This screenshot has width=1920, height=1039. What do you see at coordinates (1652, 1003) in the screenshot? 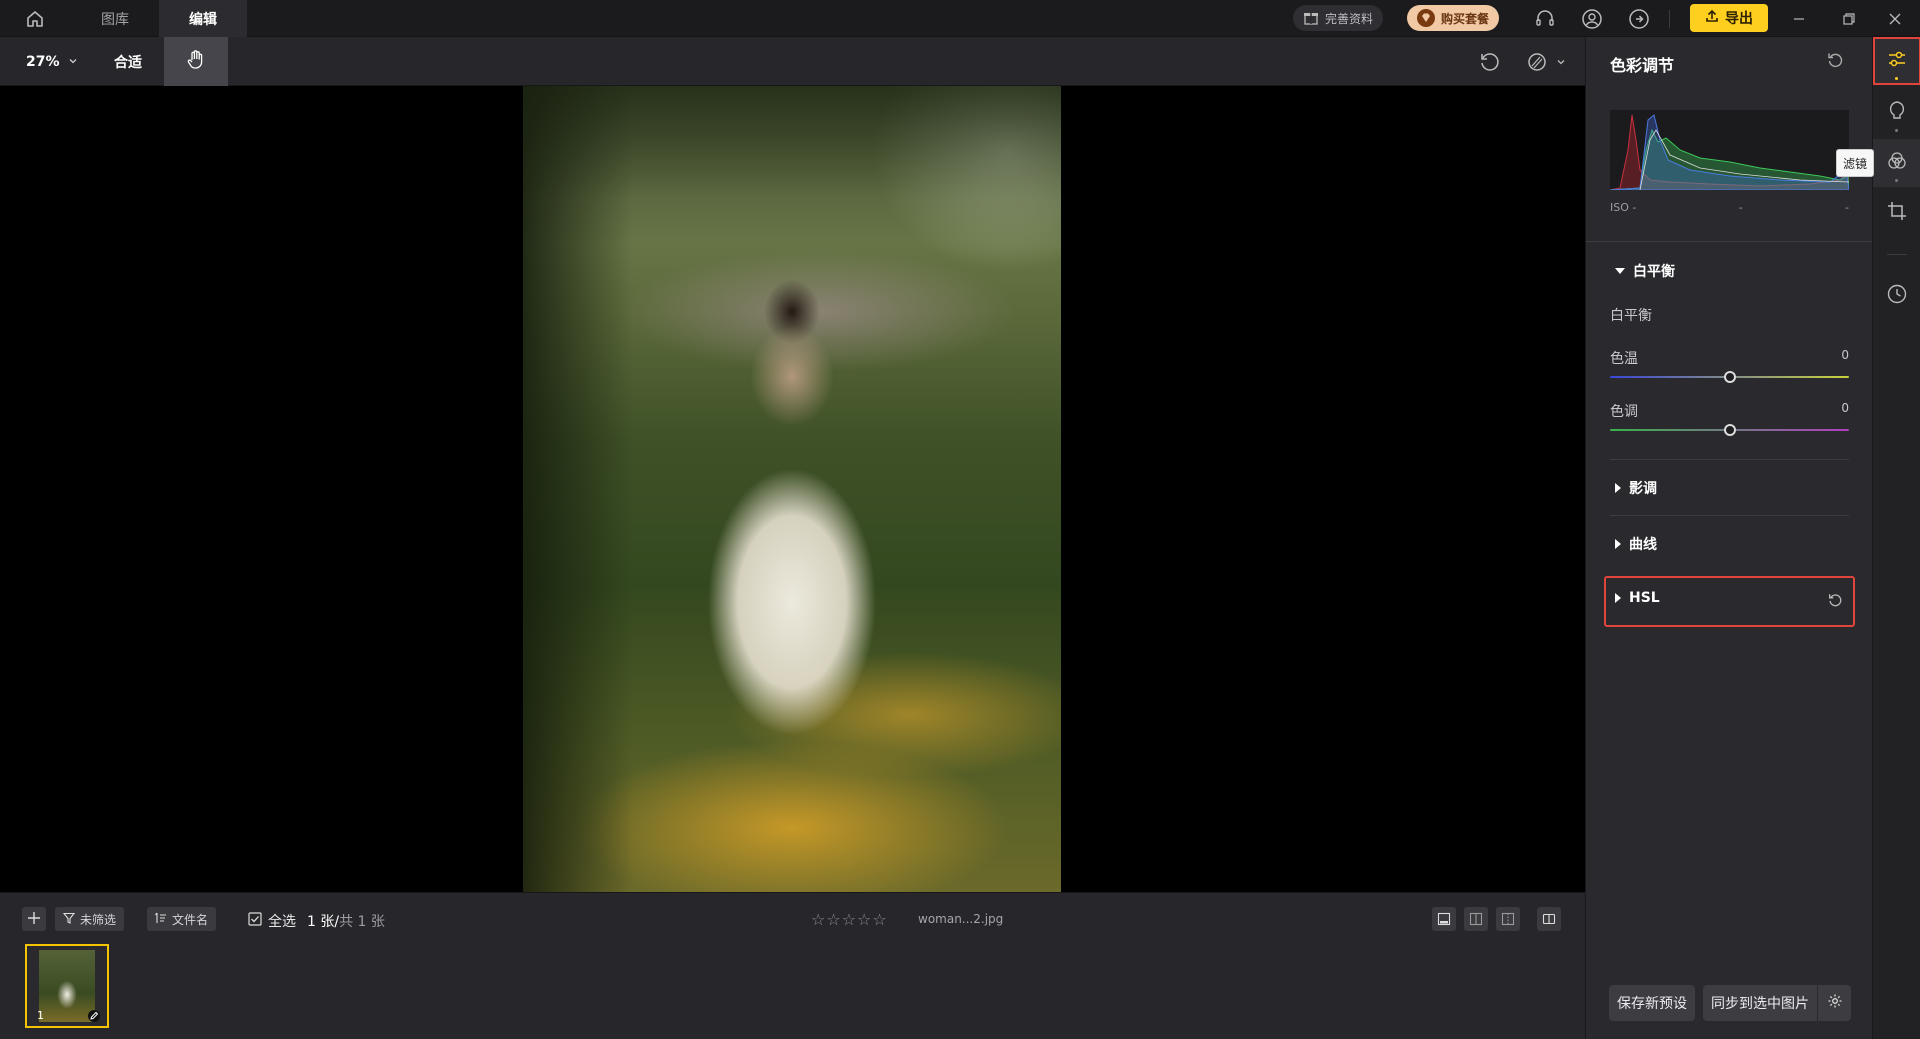
I see `save-preset-button: 保存新预设` at bounding box center [1652, 1003].